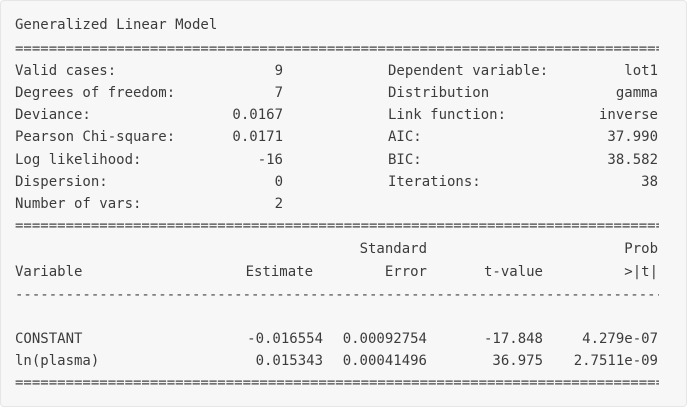 This screenshot has width=687, height=407. I want to click on label-iterations: Iterations:, so click(434, 182).